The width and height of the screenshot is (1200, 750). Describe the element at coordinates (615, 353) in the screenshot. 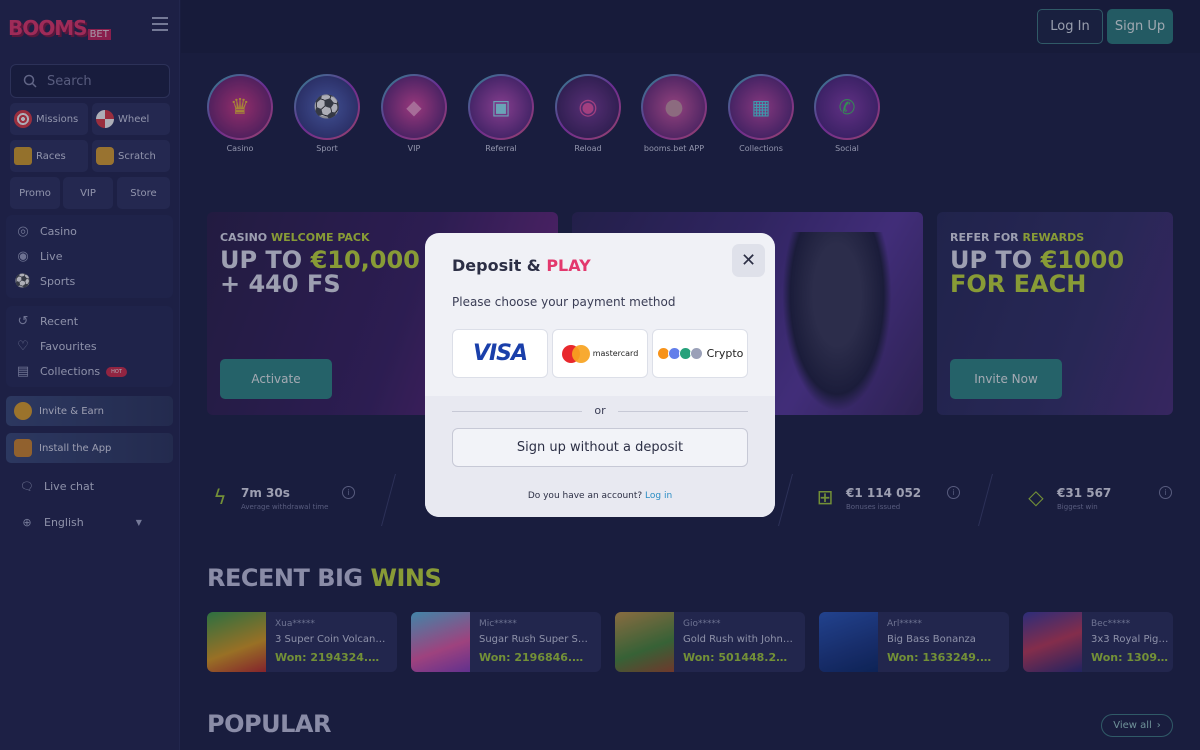

I see `mastercard-text: mastercard` at that location.